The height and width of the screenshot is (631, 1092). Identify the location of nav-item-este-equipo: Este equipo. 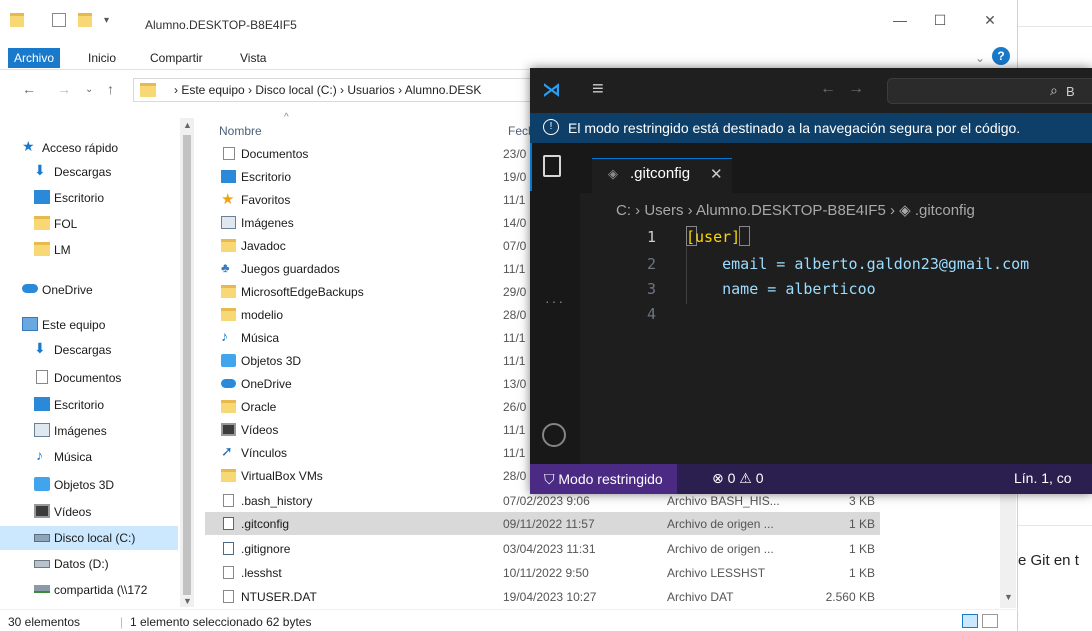
(89, 325).